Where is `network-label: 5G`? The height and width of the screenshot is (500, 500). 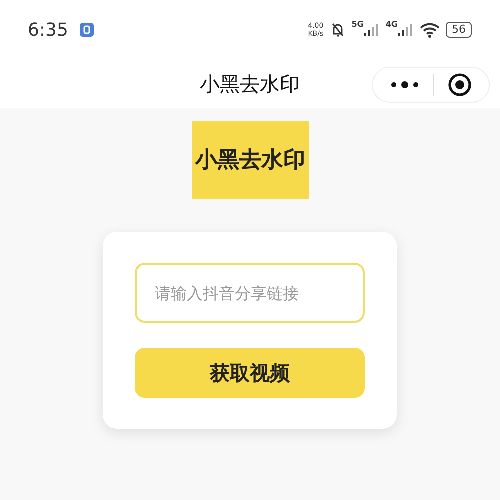
network-label: 5G is located at coordinates (358, 24).